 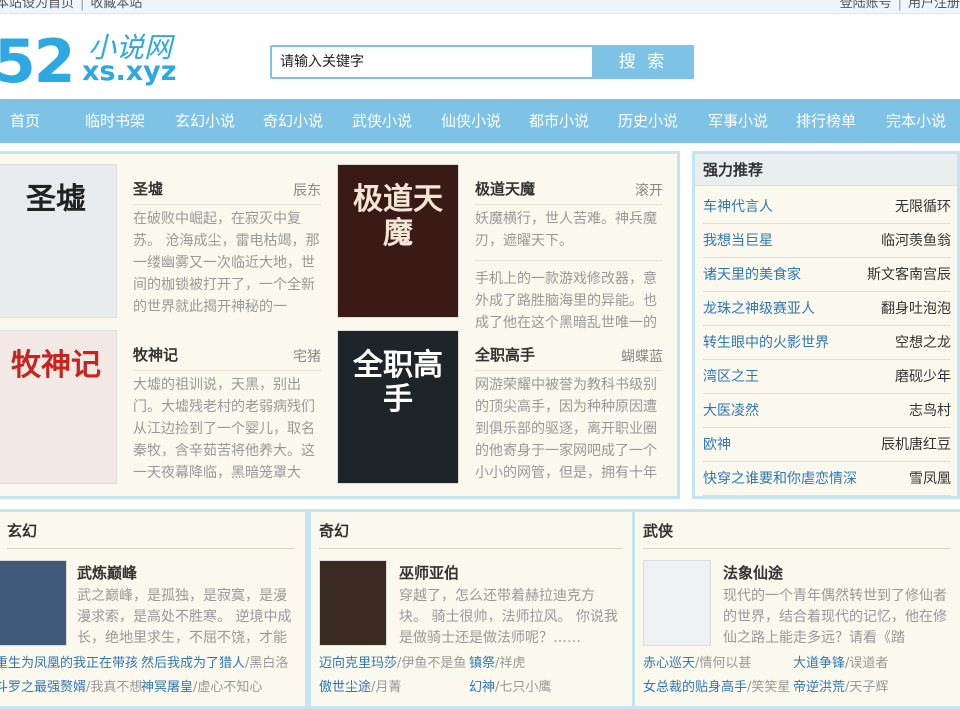 What do you see at coordinates (497, 661) in the screenshot?
I see `category-list-item: 镇祭/祥虎` at bounding box center [497, 661].